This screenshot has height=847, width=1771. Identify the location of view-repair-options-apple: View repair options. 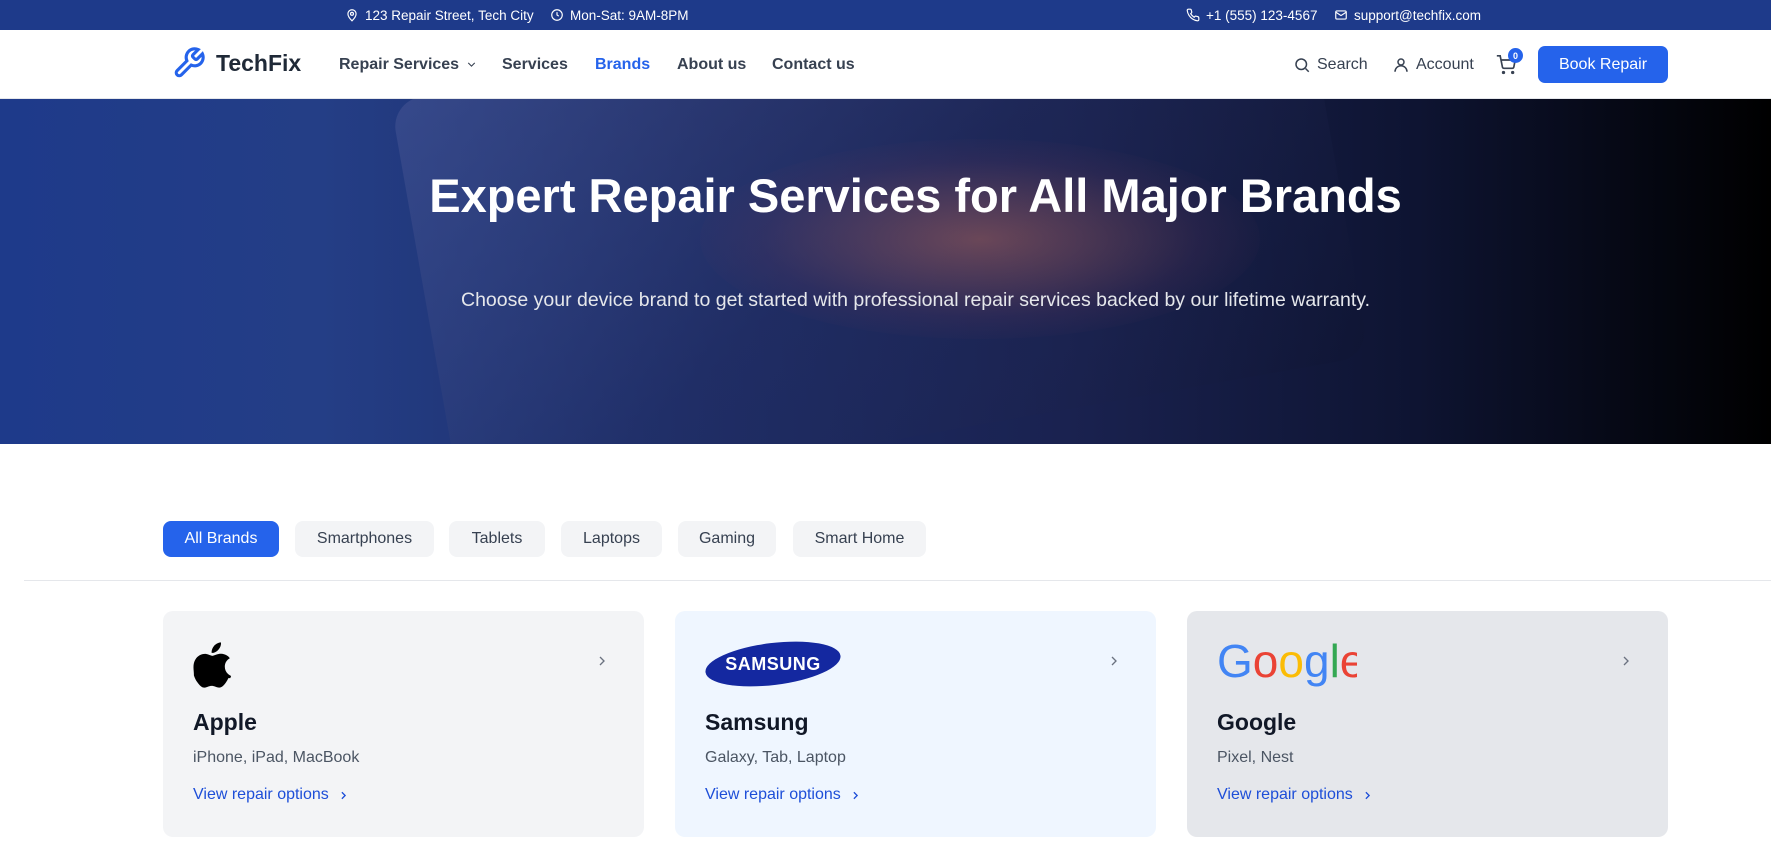
(271, 795).